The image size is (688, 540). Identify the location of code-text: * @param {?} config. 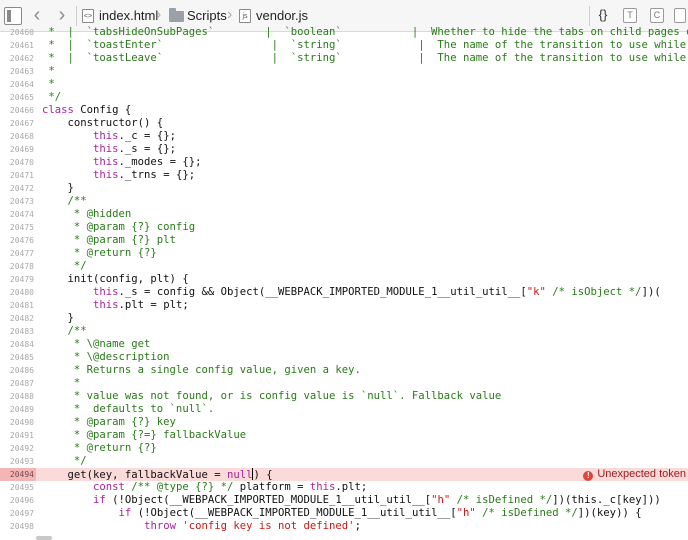
(119, 227).